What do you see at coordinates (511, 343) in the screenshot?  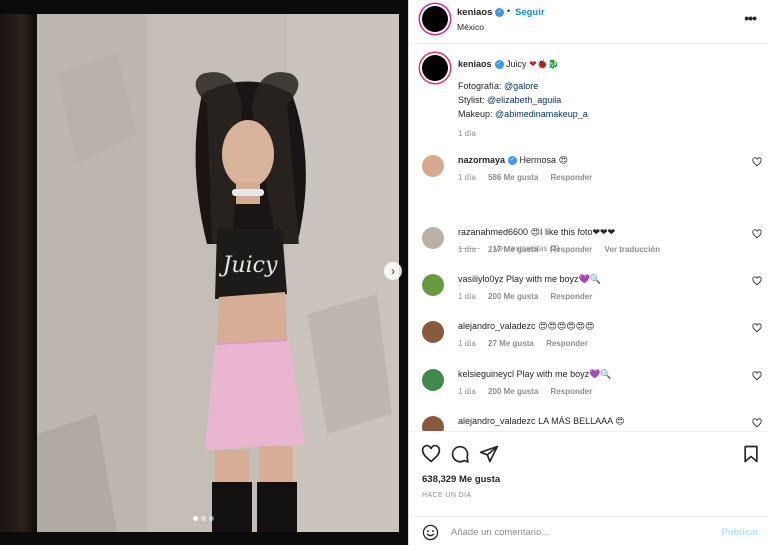 I see `comment-likes: 27 Me gusta` at bounding box center [511, 343].